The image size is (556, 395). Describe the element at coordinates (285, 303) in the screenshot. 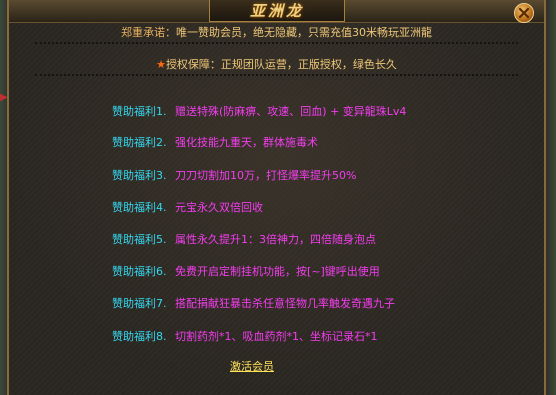

I see `benefit-text: 搭配捐献狂暴击杀任意怪物几率触发奇遇九子` at that location.